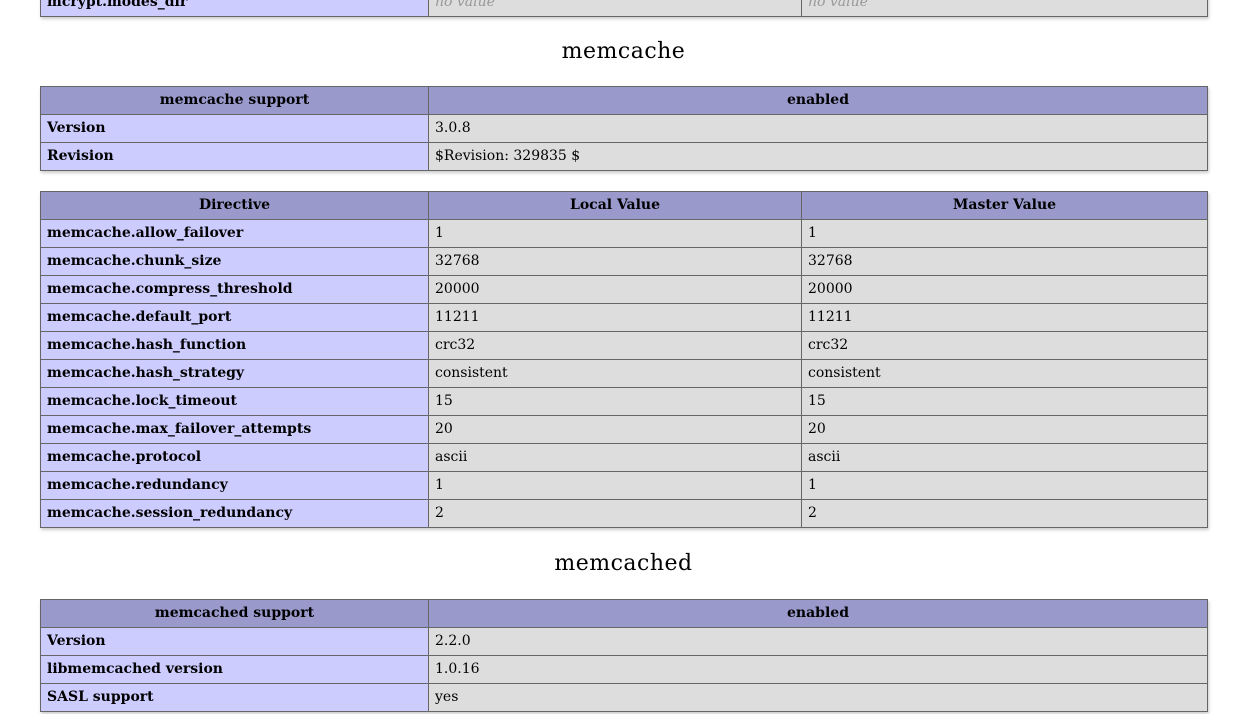 This screenshot has width=1241, height=714. Describe the element at coordinates (234, 289) in the screenshot. I see `directive-name: memcache.compress_threshold` at that location.